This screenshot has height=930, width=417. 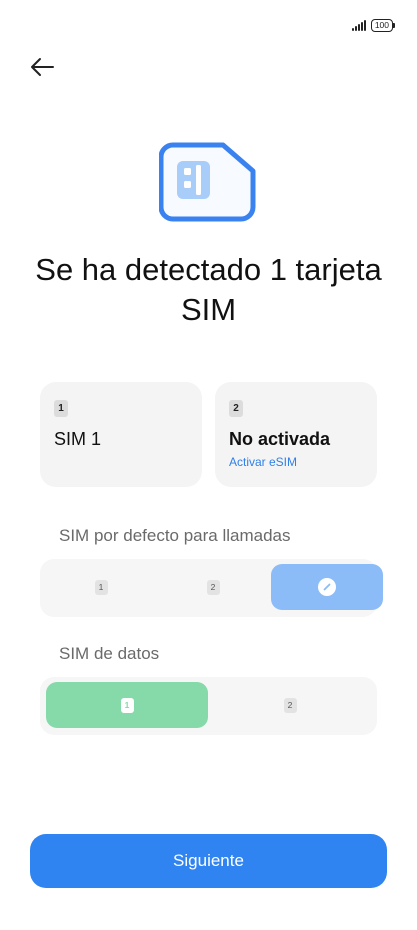 What do you see at coordinates (208, 182) in the screenshot?
I see `sim-card-icon` at bounding box center [208, 182].